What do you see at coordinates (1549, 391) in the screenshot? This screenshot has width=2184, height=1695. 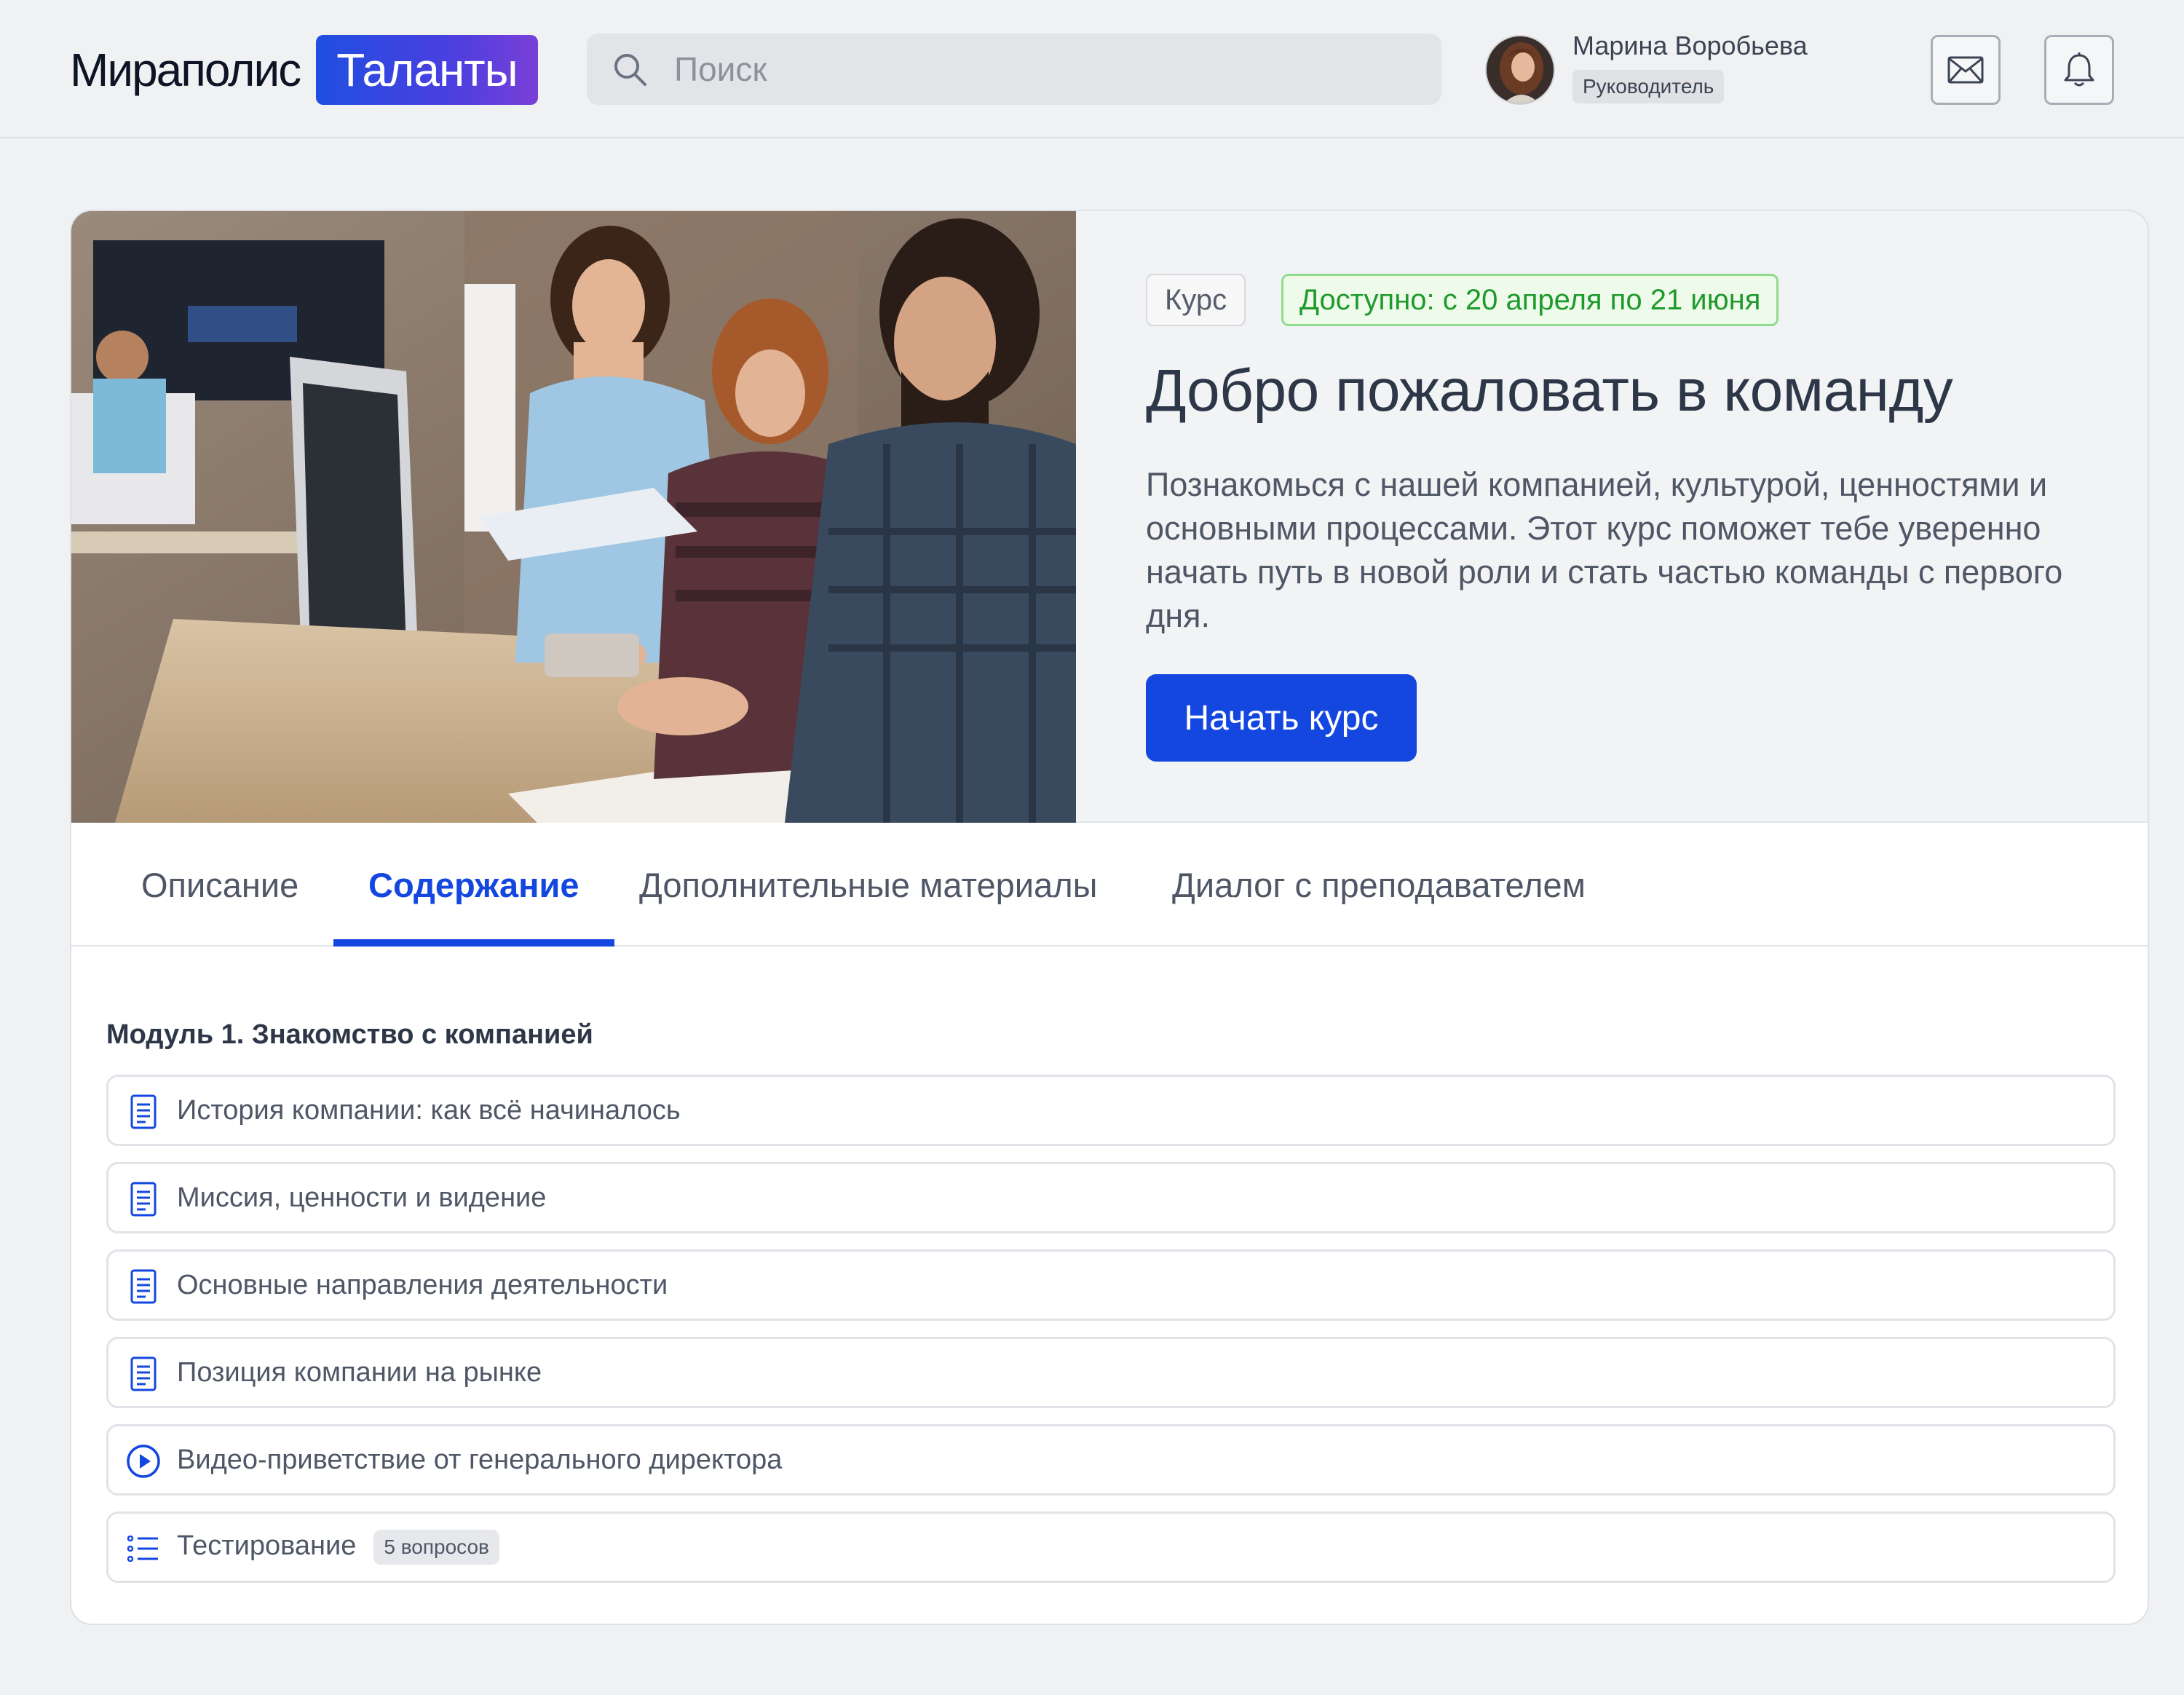 I see `course-title: Добро пожаловать в команду` at bounding box center [1549, 391].